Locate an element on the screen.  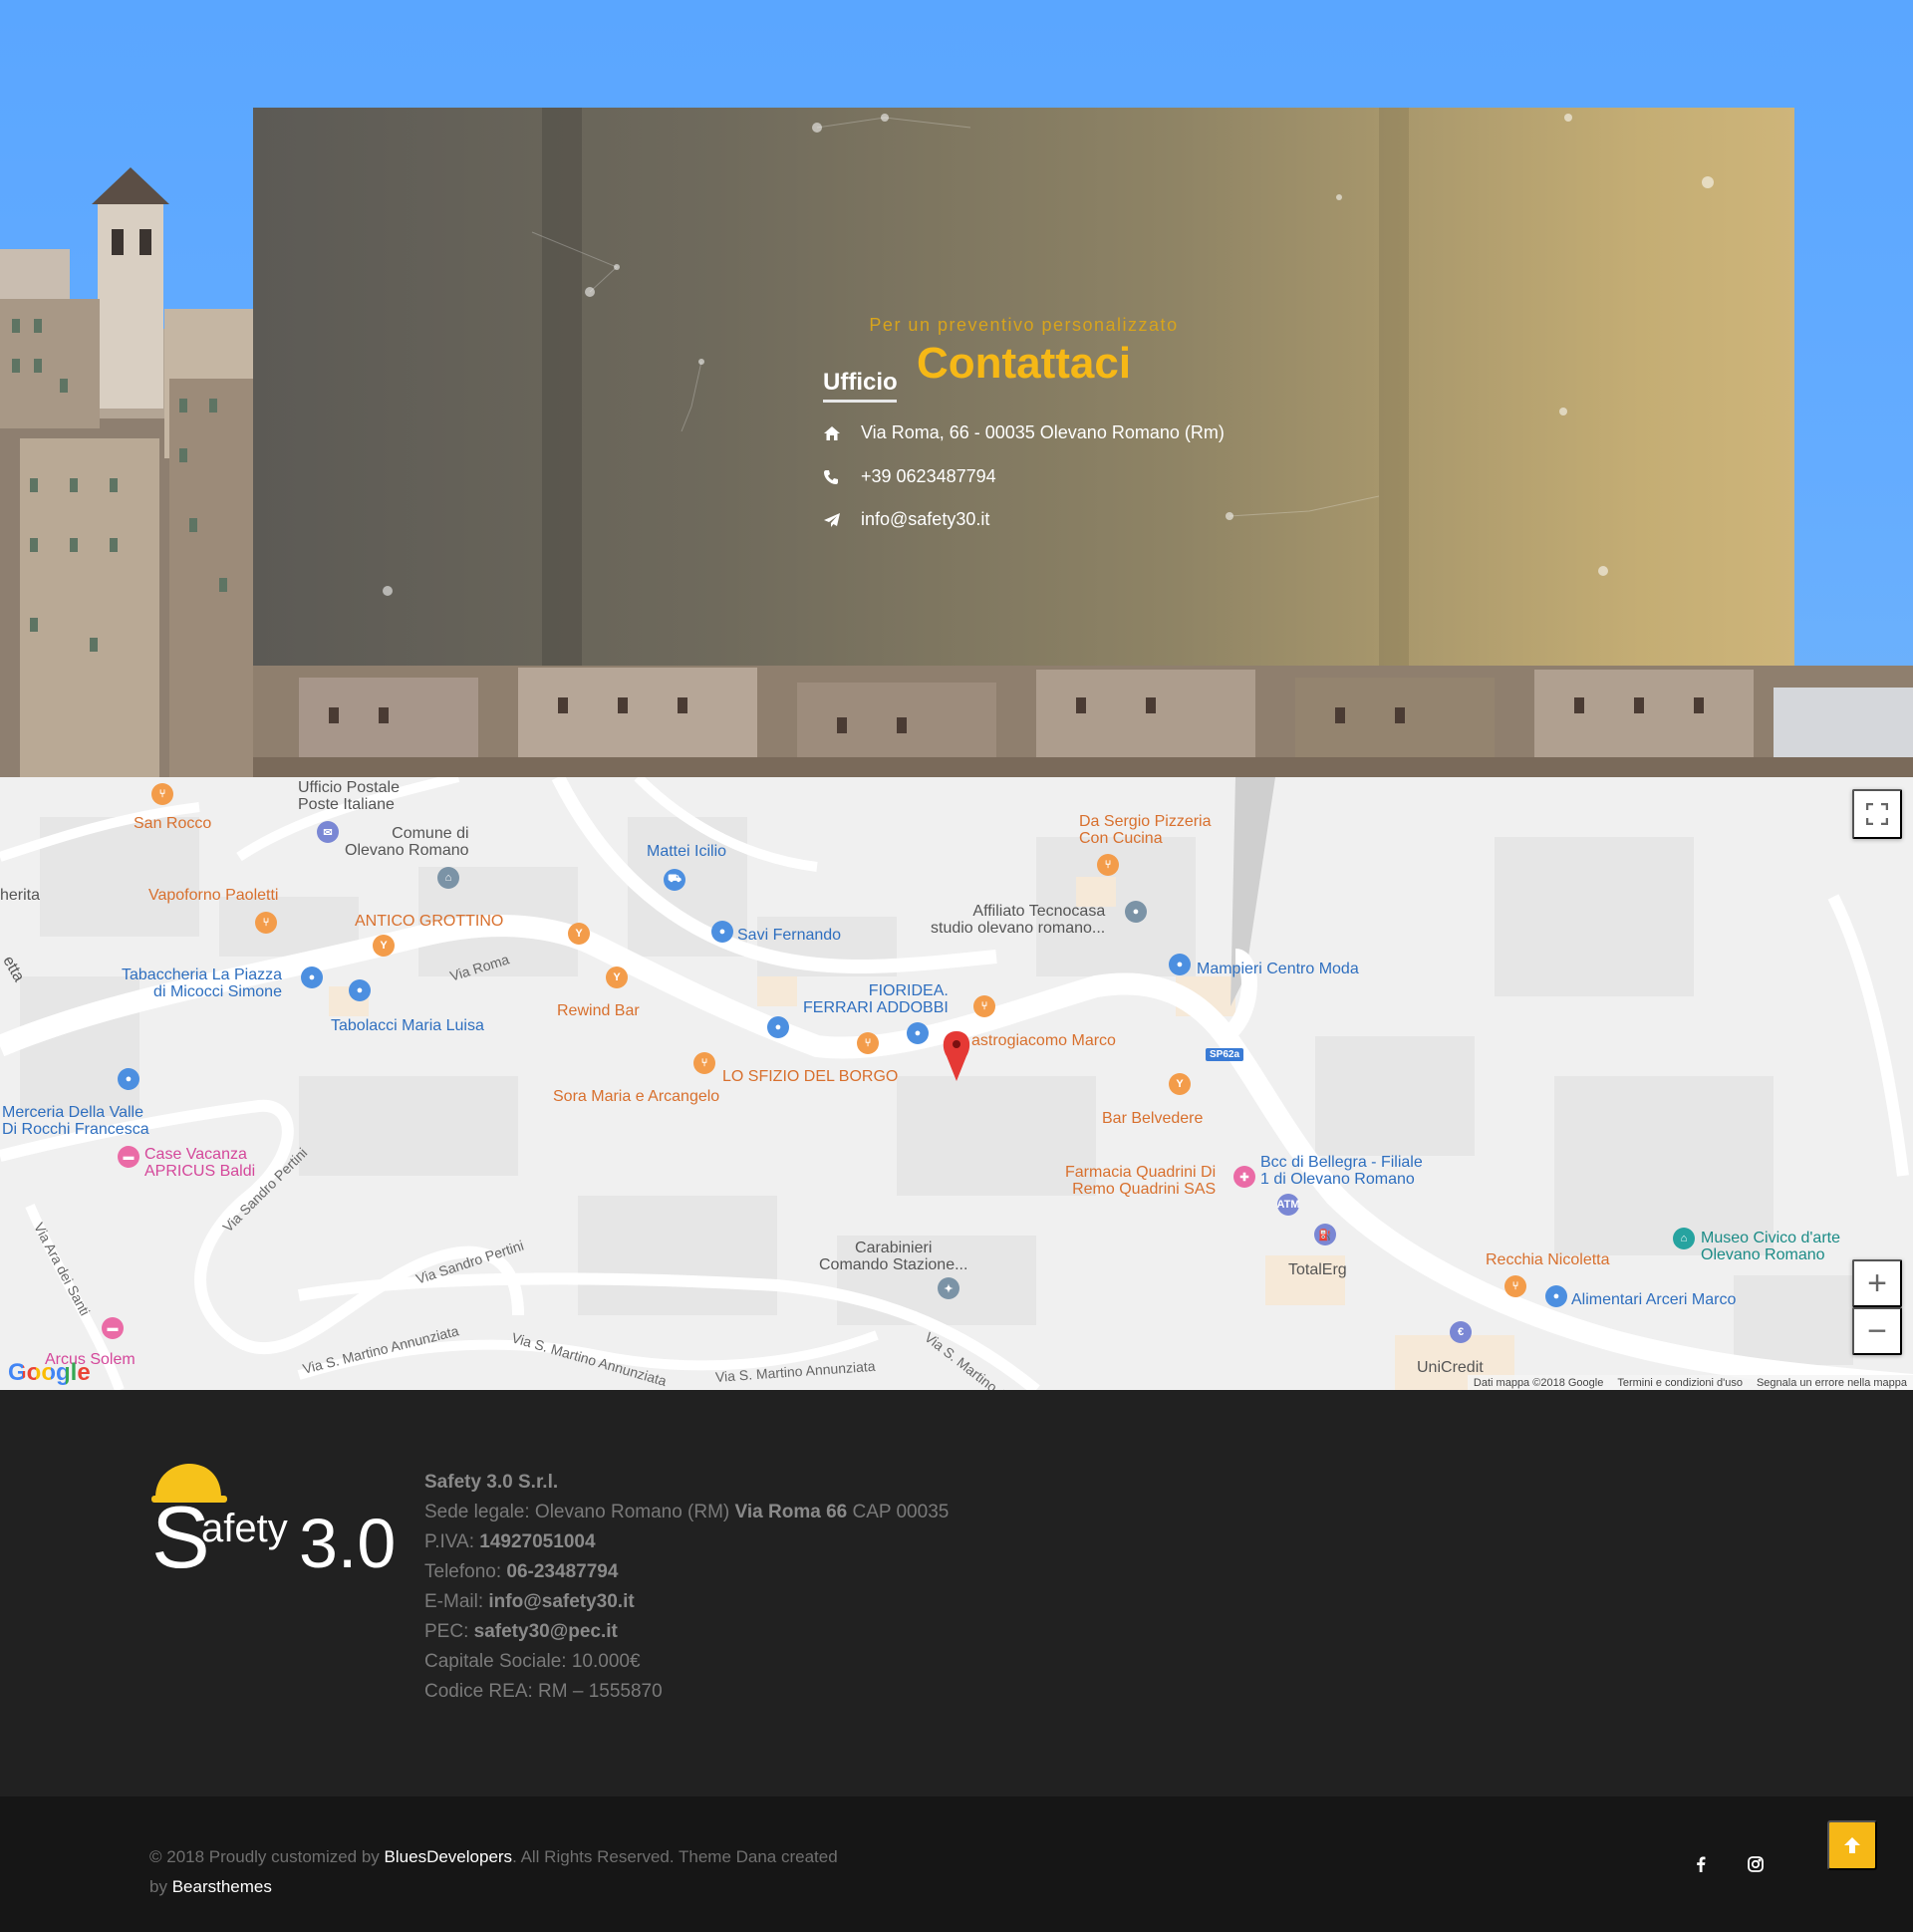
facebook-link is located at coordinates (1701, 1866).